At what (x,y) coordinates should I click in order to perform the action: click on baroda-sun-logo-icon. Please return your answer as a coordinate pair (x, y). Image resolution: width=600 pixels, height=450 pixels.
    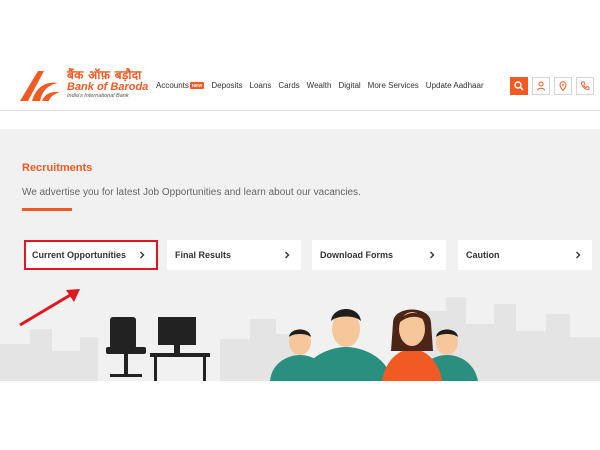
    Looking at the image, I should click on (40, 86).